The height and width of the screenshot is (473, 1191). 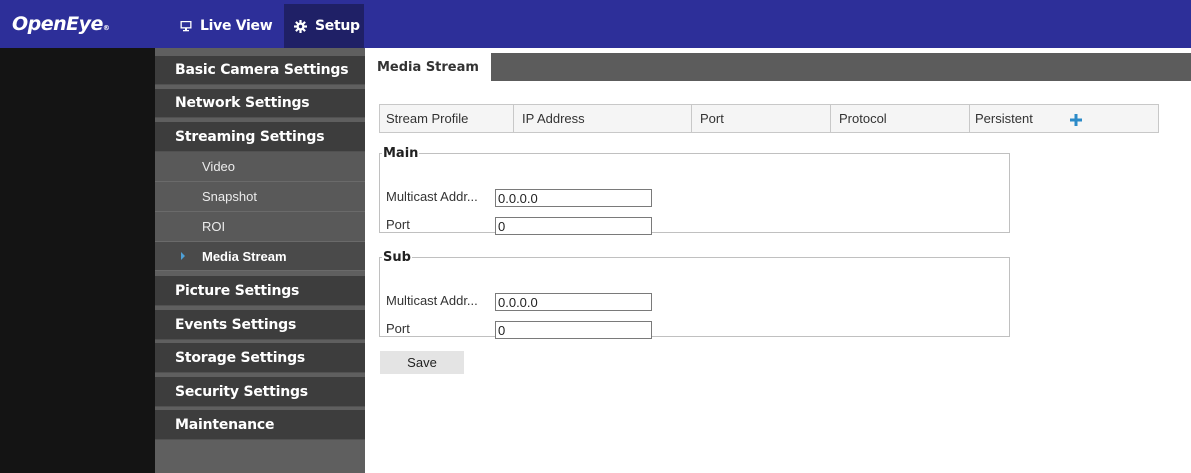 I want to click on add-stream-button, so click(x=1115, y=118).